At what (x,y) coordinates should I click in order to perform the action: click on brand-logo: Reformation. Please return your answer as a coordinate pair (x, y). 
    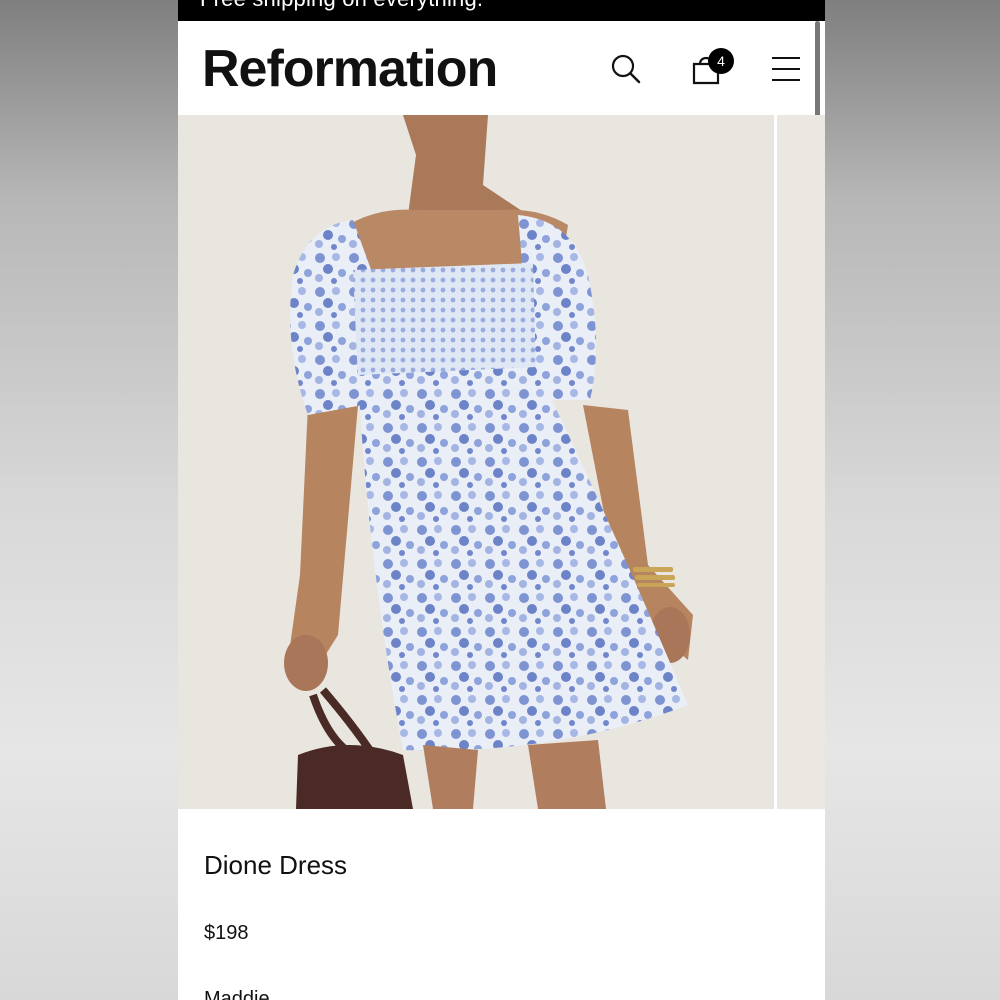
    Looking at the image, I should click on (350, 69).